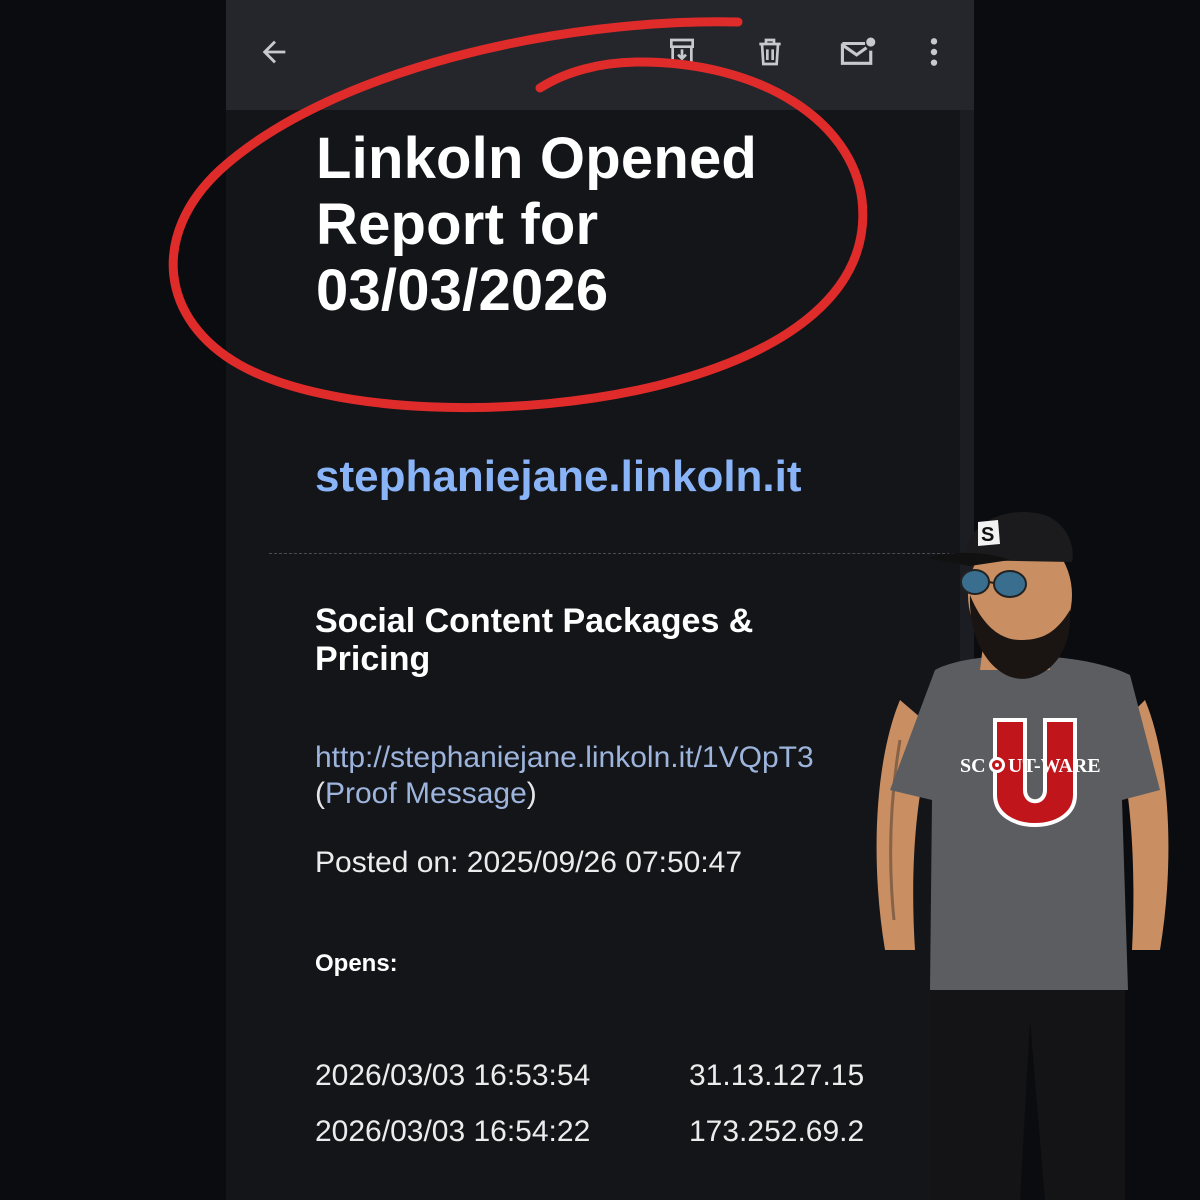 The image size is (1200, 1200). Describe the element at coordinates (777, 1131) in the screenshot. I see `open-ip: 173.252.69.2` at that location.